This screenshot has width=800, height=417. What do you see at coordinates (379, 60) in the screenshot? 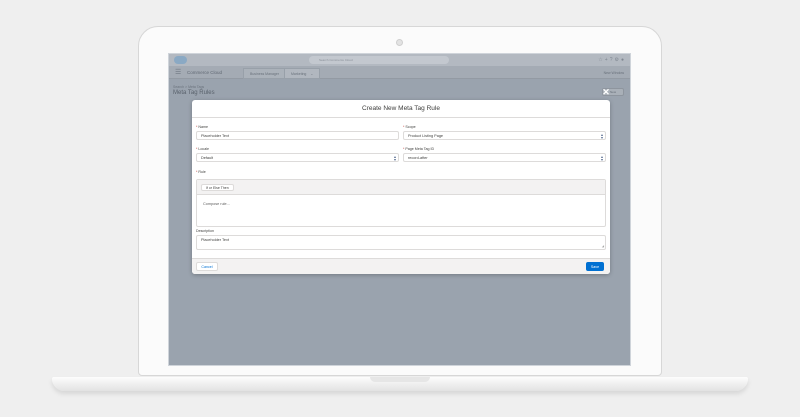
I see `global-search-input: Search Commerce Cloud` at bounding box center [379, 60].